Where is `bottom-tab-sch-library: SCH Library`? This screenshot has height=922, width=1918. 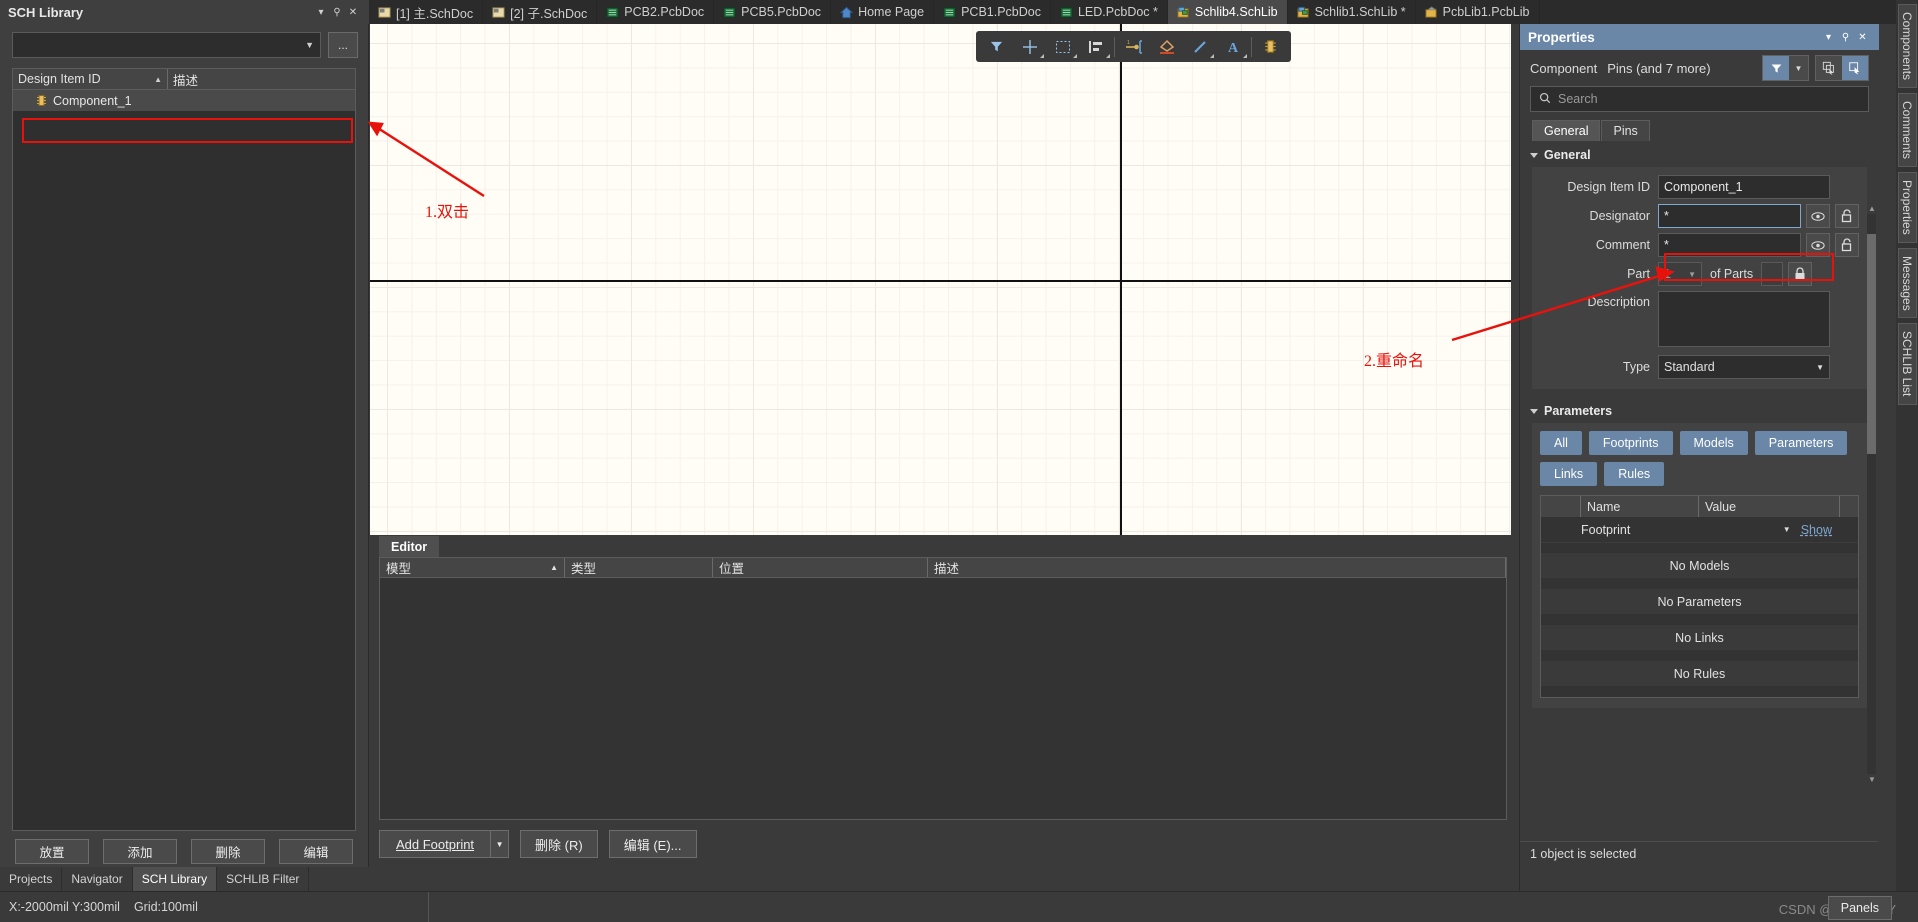
bottom-tab-sch-library: SCH Library is located at coordinates (175, 879).